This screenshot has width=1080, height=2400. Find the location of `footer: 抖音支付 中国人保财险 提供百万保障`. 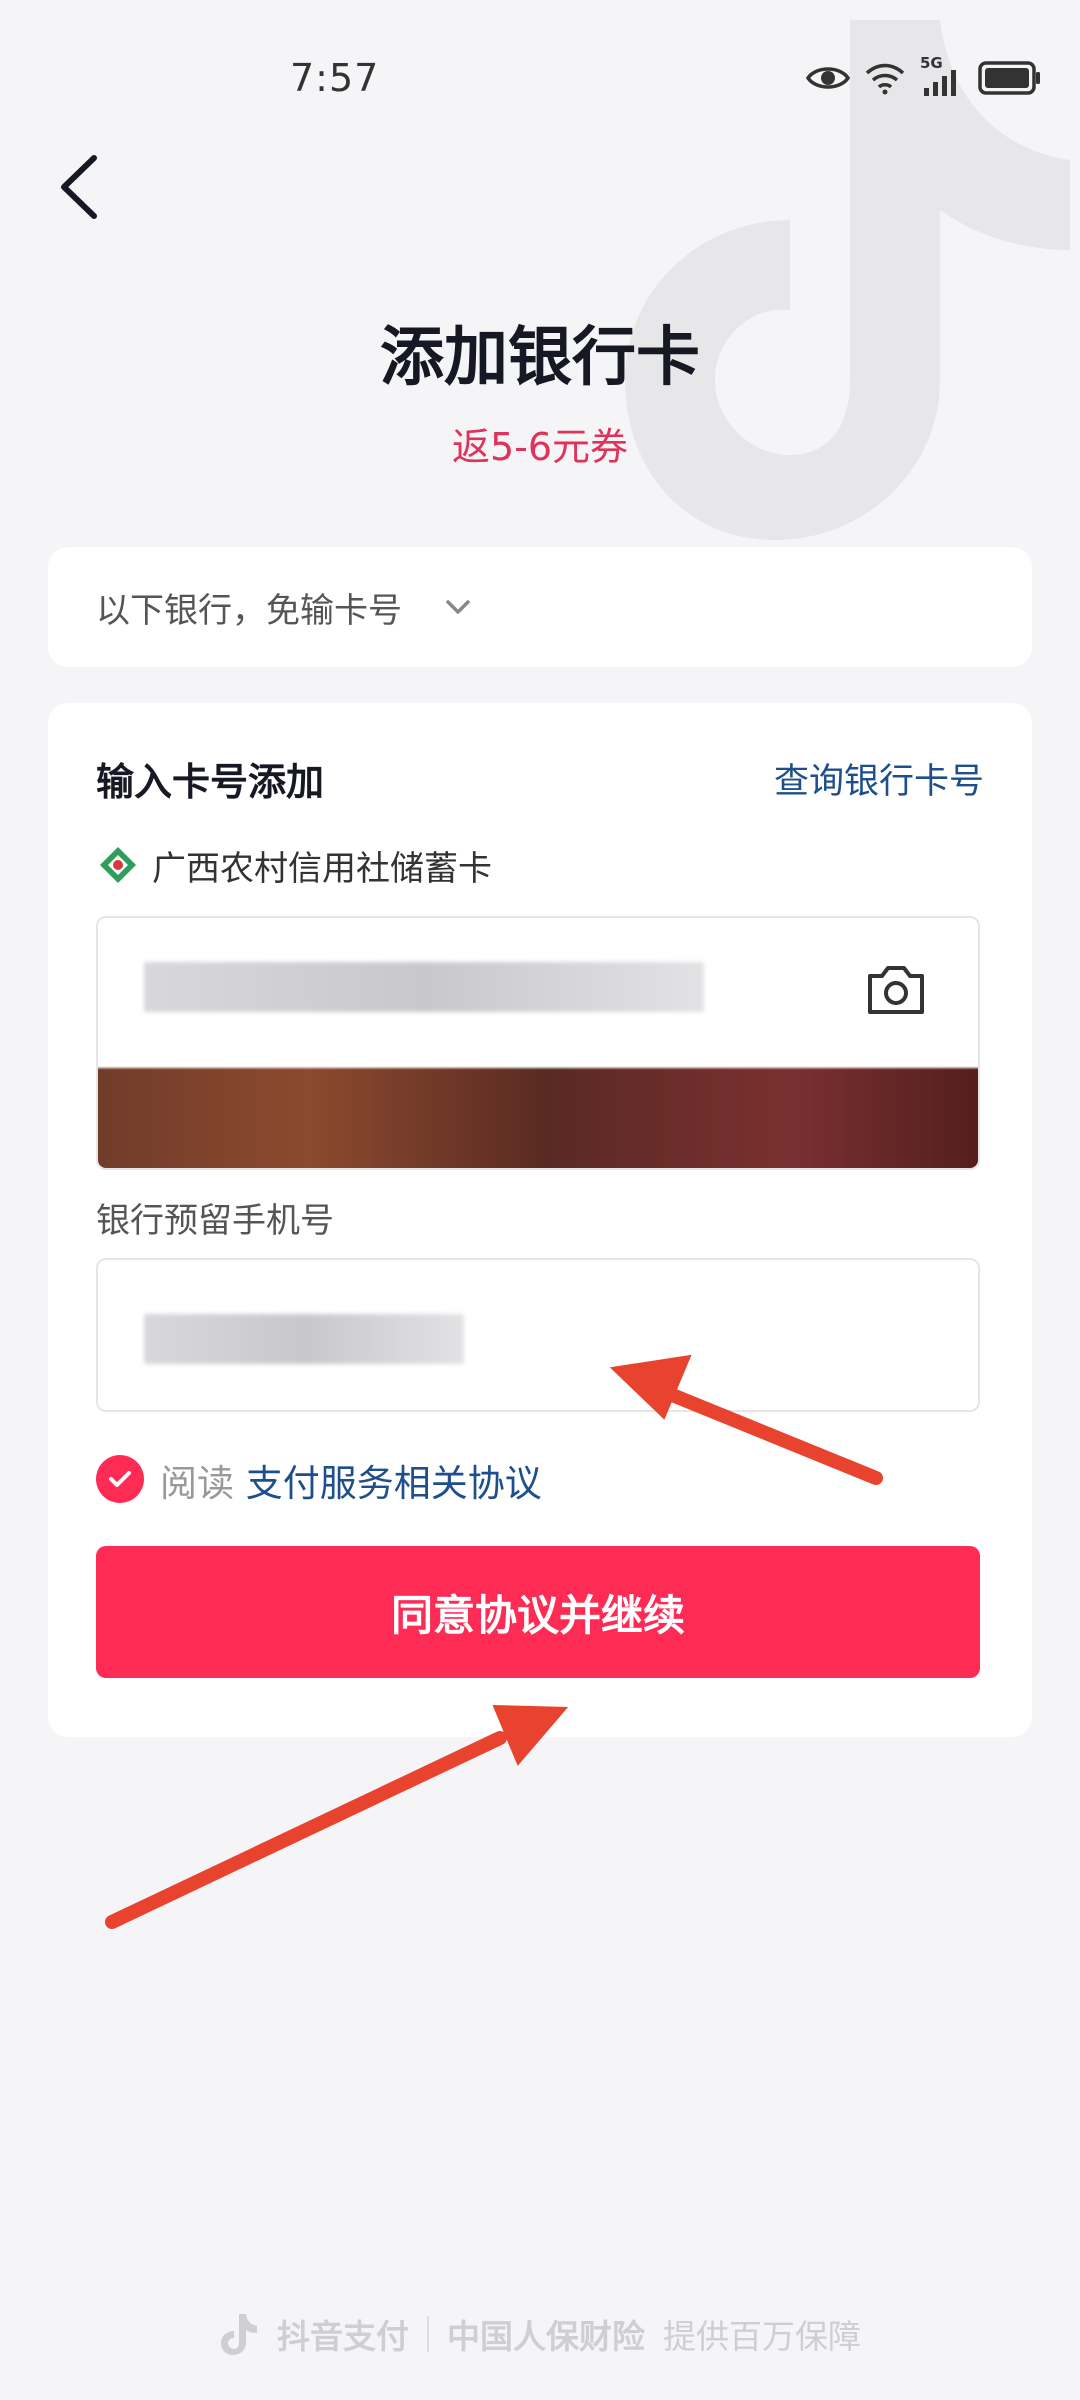

footer: 抖音支付 中国人保财险 提供百万保障 is located at coordinates (540, 2334).